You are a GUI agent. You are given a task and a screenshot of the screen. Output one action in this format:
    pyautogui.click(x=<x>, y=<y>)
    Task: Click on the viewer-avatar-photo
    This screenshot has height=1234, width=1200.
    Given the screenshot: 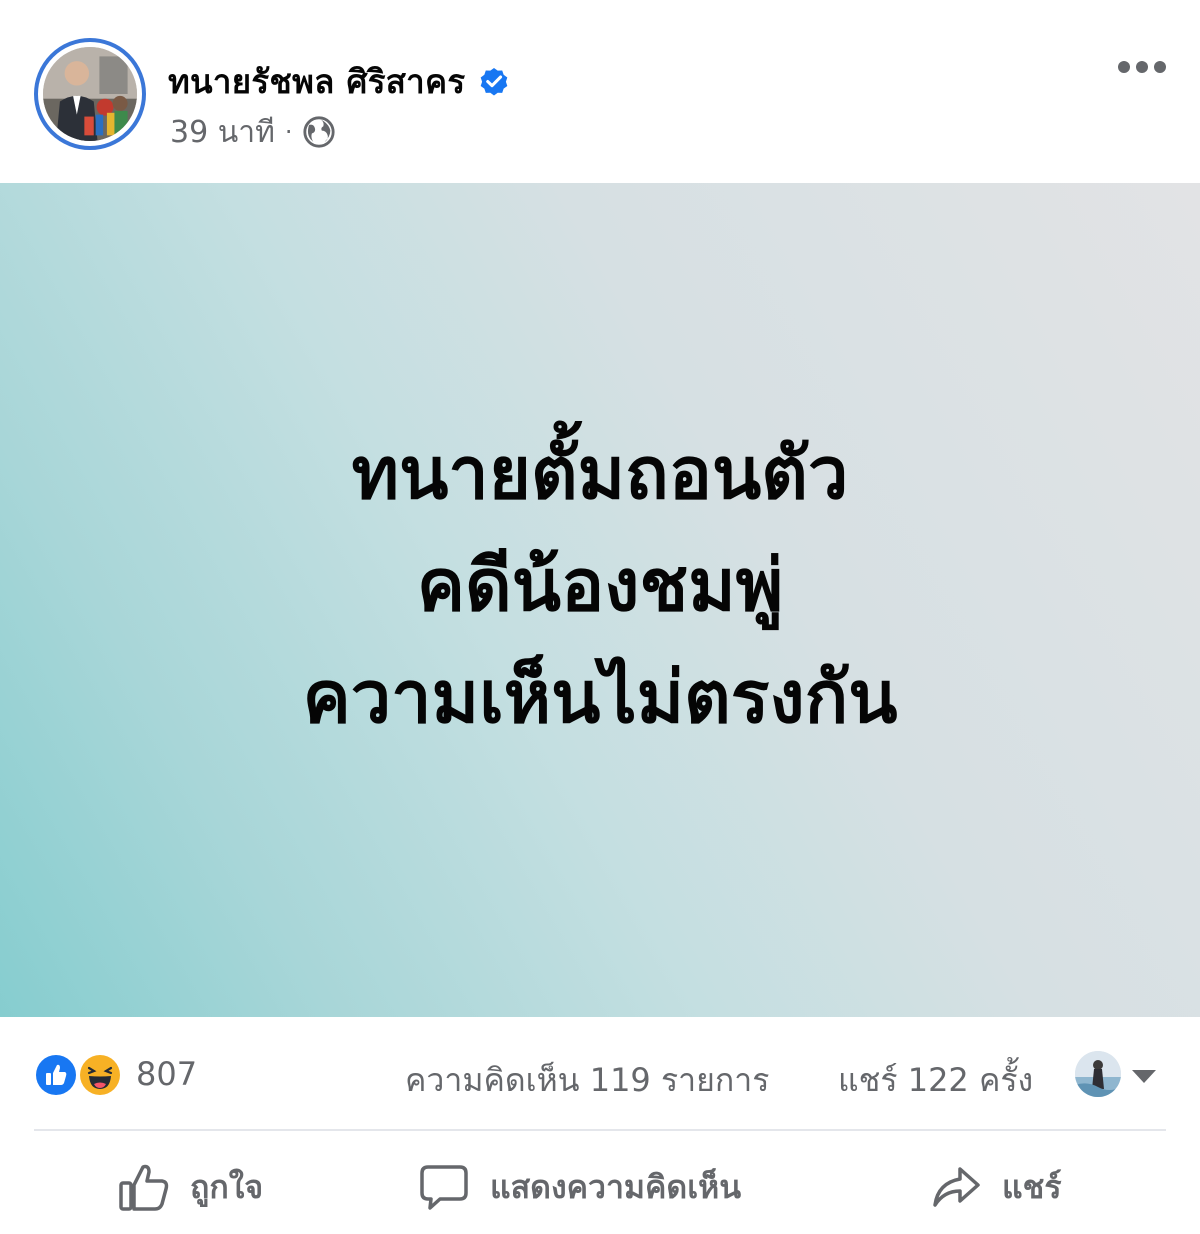 What is the action you would take?
    pyautogui.click(x=1098, y=1074)
    